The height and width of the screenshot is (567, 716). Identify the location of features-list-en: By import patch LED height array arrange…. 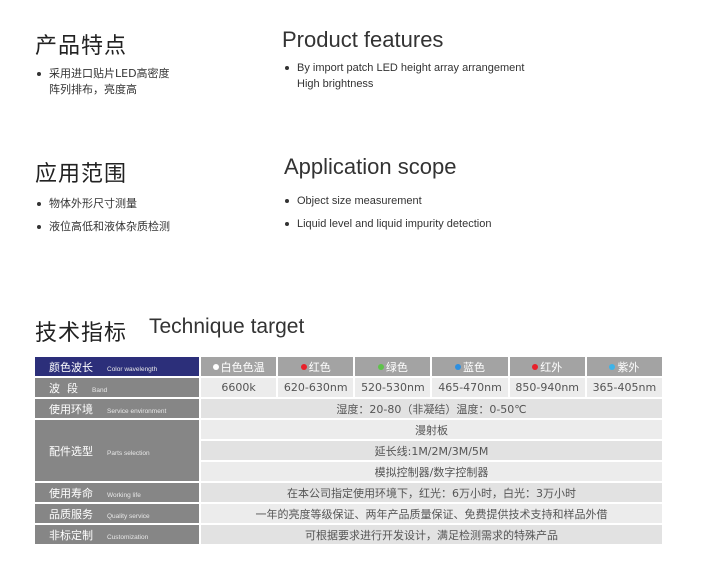
(443, 79).